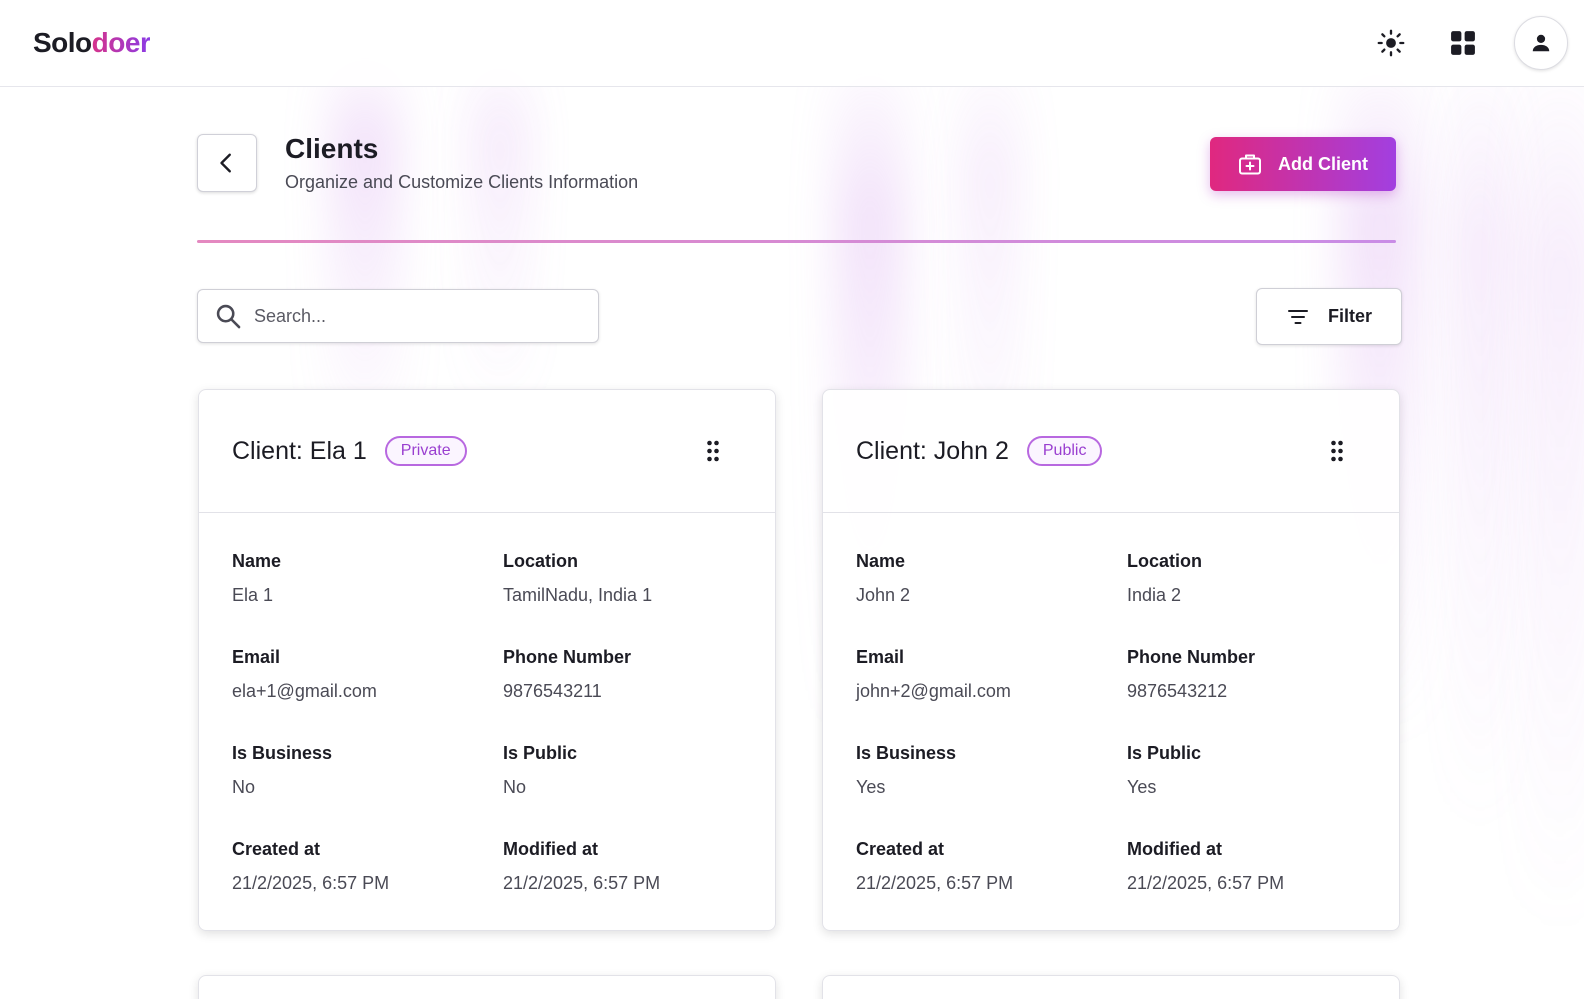 This screenshot has height=999, width=1584. I want to click on field-location: Location India 2, so click(1252, 597).